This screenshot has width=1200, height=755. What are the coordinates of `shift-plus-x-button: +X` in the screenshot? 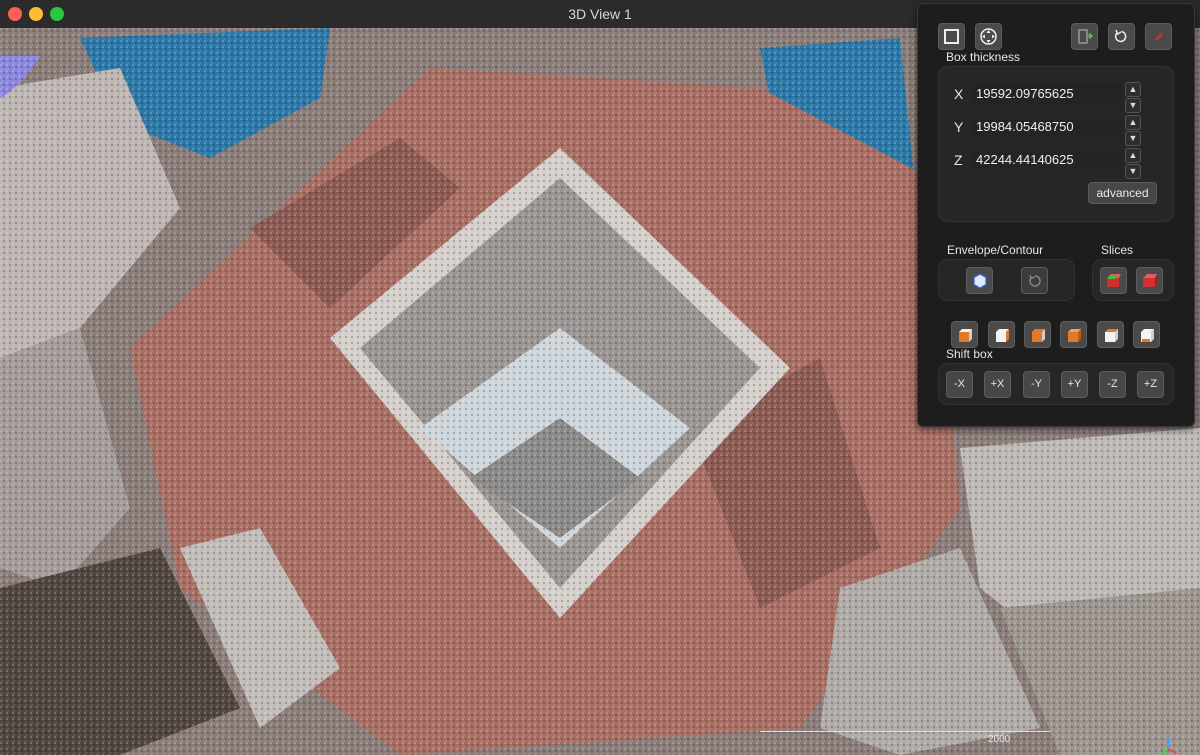 It's located at (997, 384).